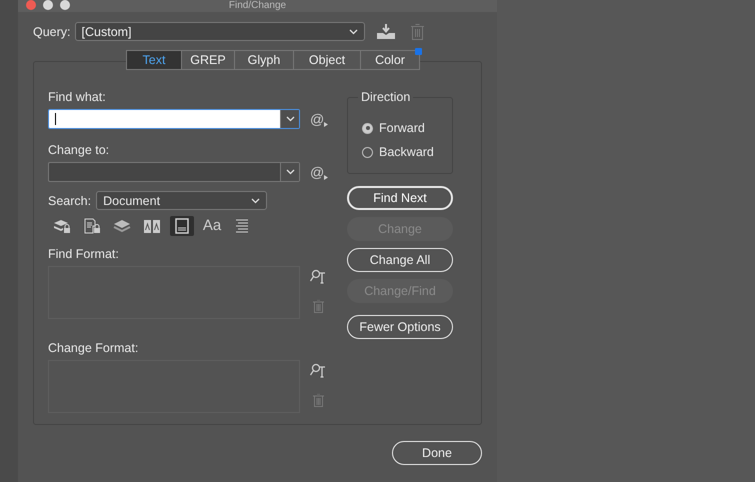 The height and width of the screenshot is (482, 755). I want to click on field-label: Change to:, so click(79, 150).